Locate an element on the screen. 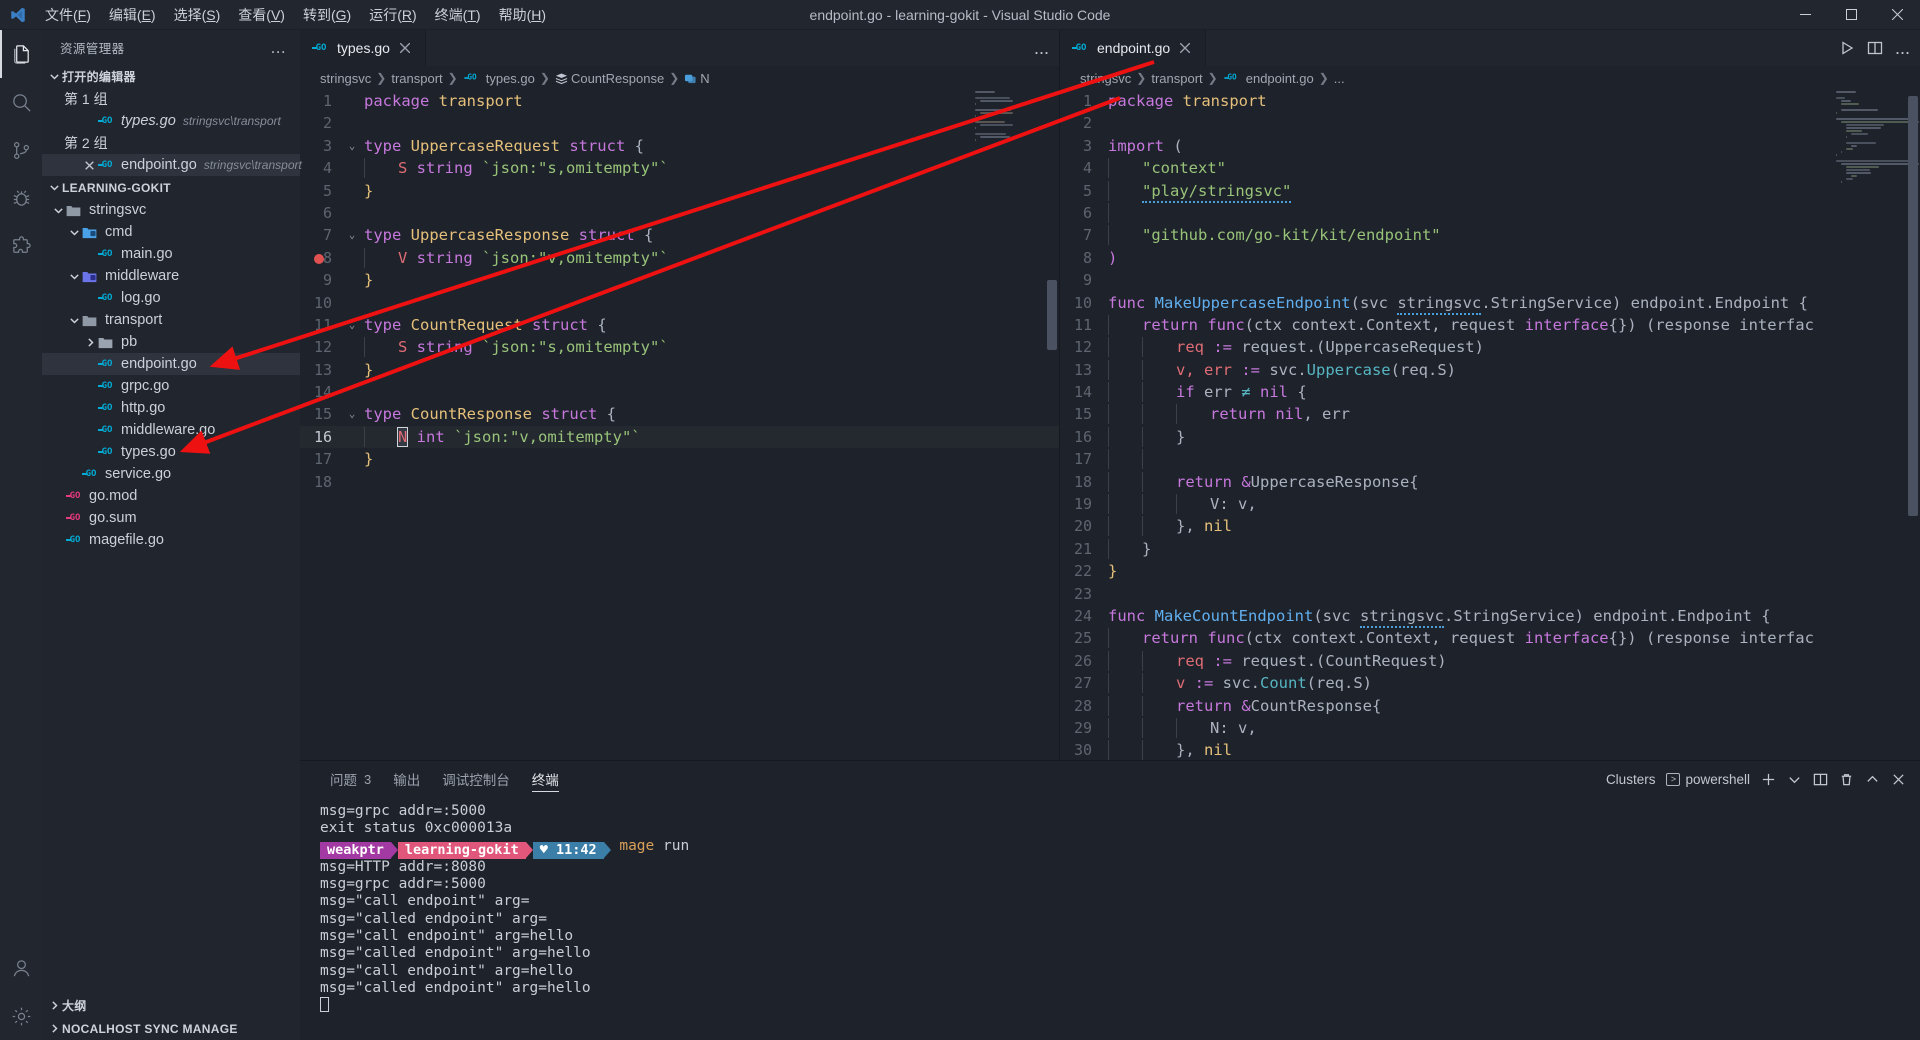 Image resolution: width=1920 pixels, height=1040 pixels. activity-search is located at coordinates (21, 102).